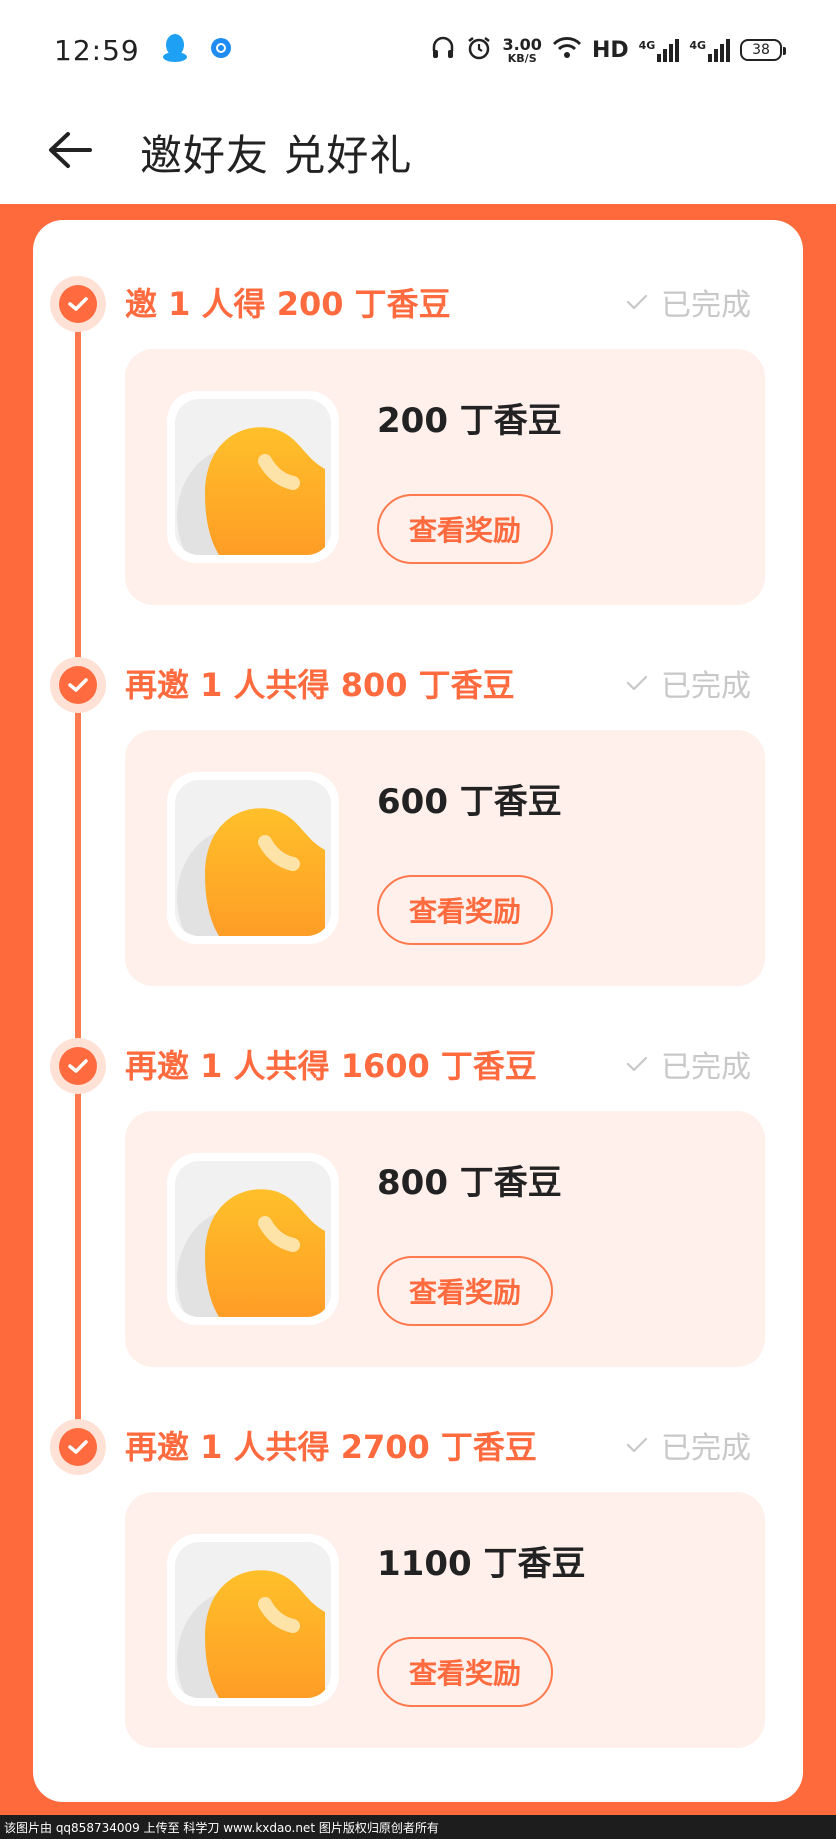  Describe the element at coordinates (175, 50) in the screenshot. I see `qq-icon` at that location.